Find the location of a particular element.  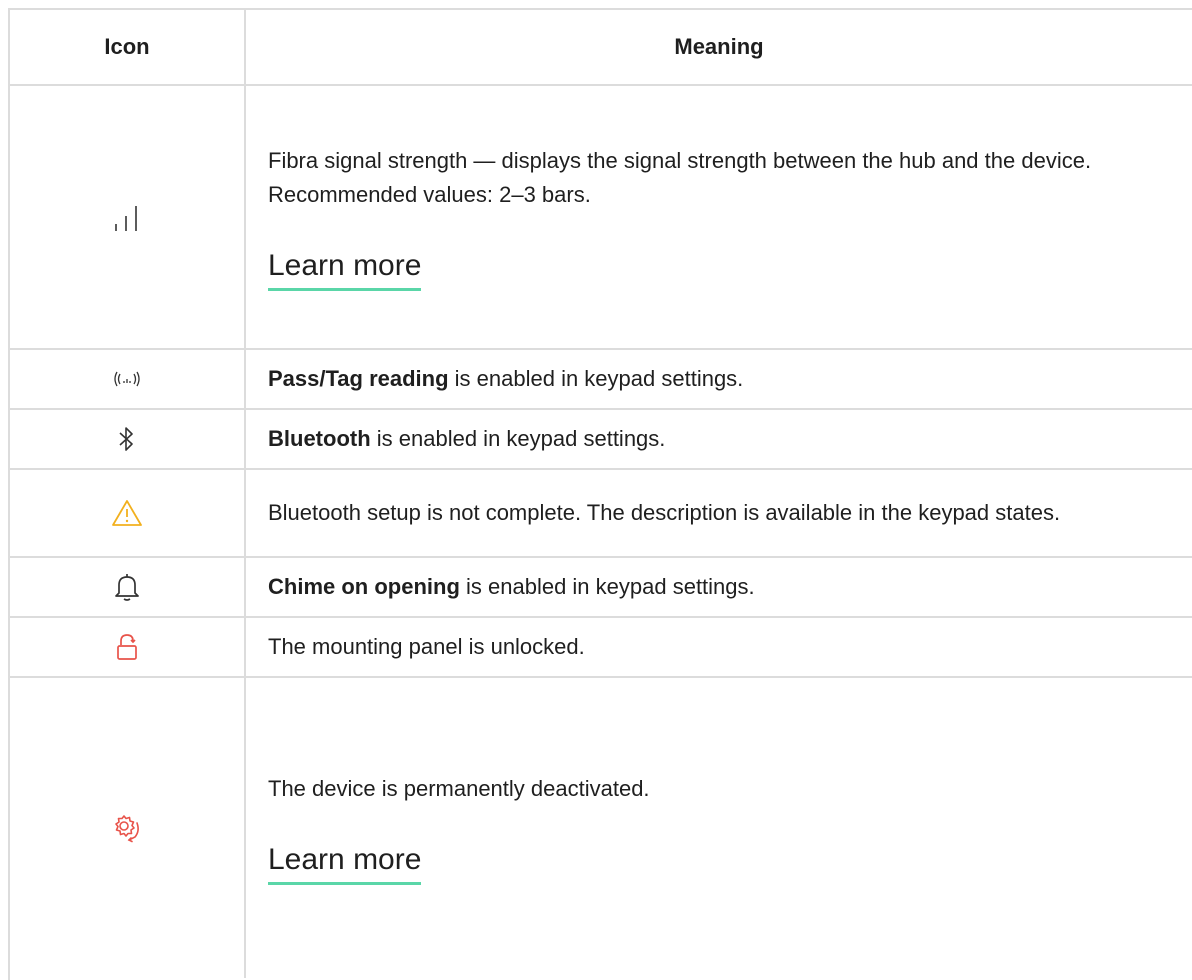

table-header-row: Icon Meaning is located at coordinates (601, 48).